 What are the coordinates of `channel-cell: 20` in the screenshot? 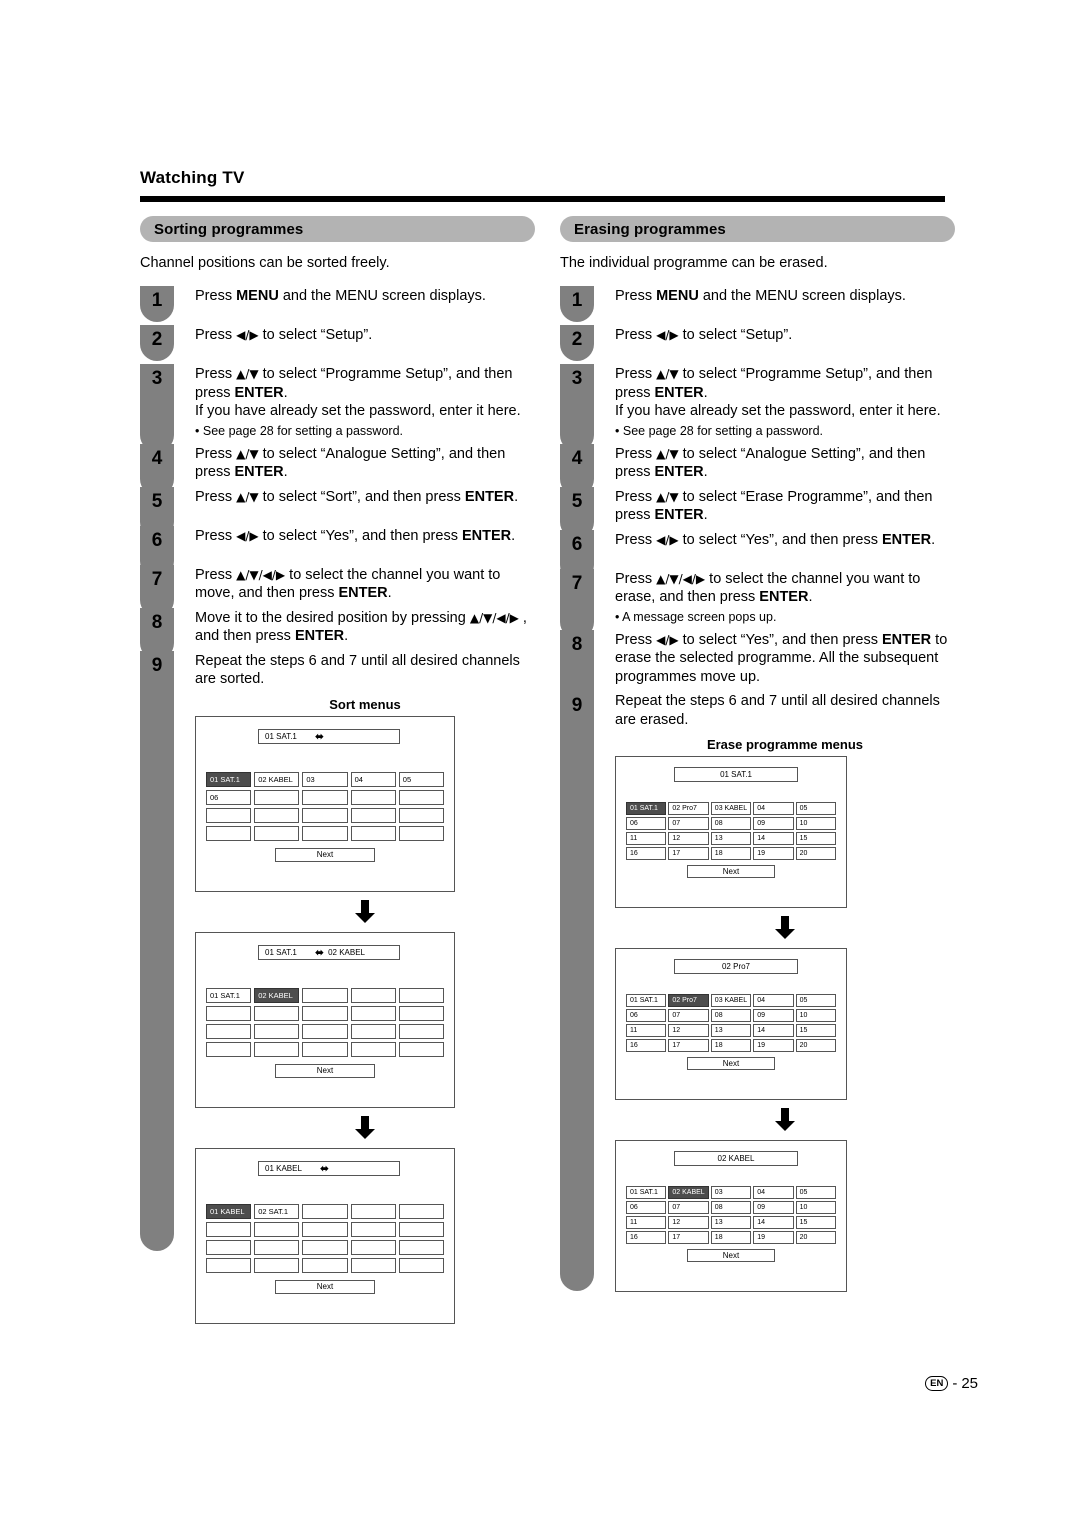 It's located at (815, 1045).